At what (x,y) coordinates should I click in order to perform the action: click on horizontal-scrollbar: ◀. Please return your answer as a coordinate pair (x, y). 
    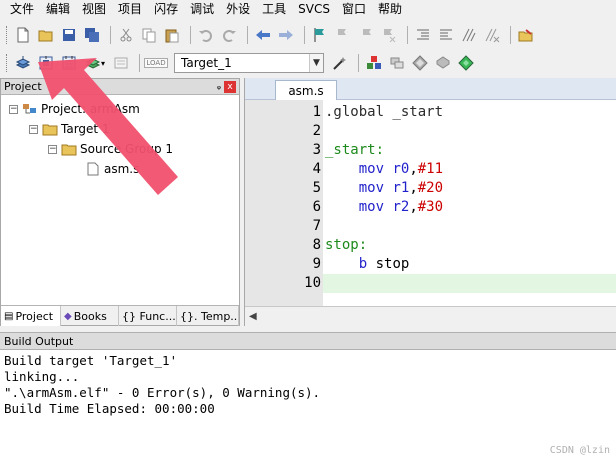
    Looking at the image, I should click on (430, 316).